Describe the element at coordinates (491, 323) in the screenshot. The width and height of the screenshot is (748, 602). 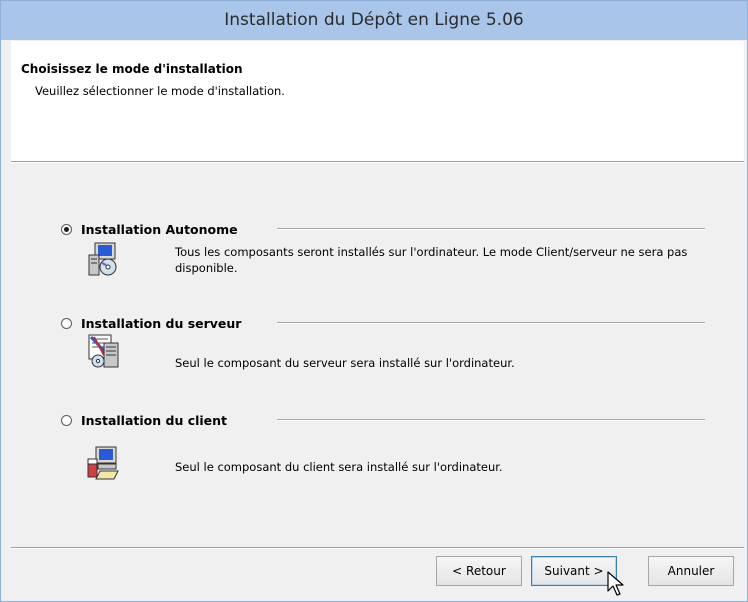
I see `option-server-rule` at that location.